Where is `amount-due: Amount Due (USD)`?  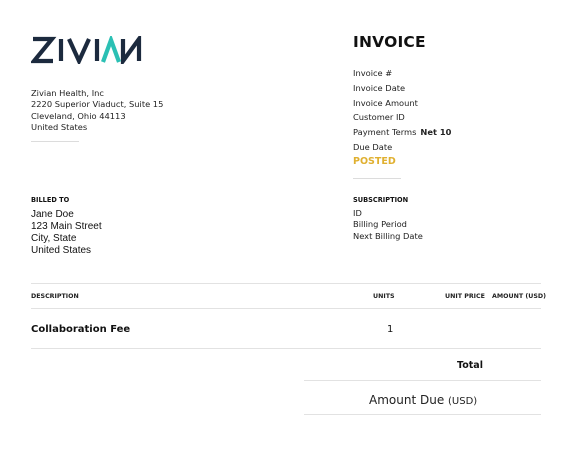 amount-due: Amount Due (USD) is located at coordinates (423, 400).